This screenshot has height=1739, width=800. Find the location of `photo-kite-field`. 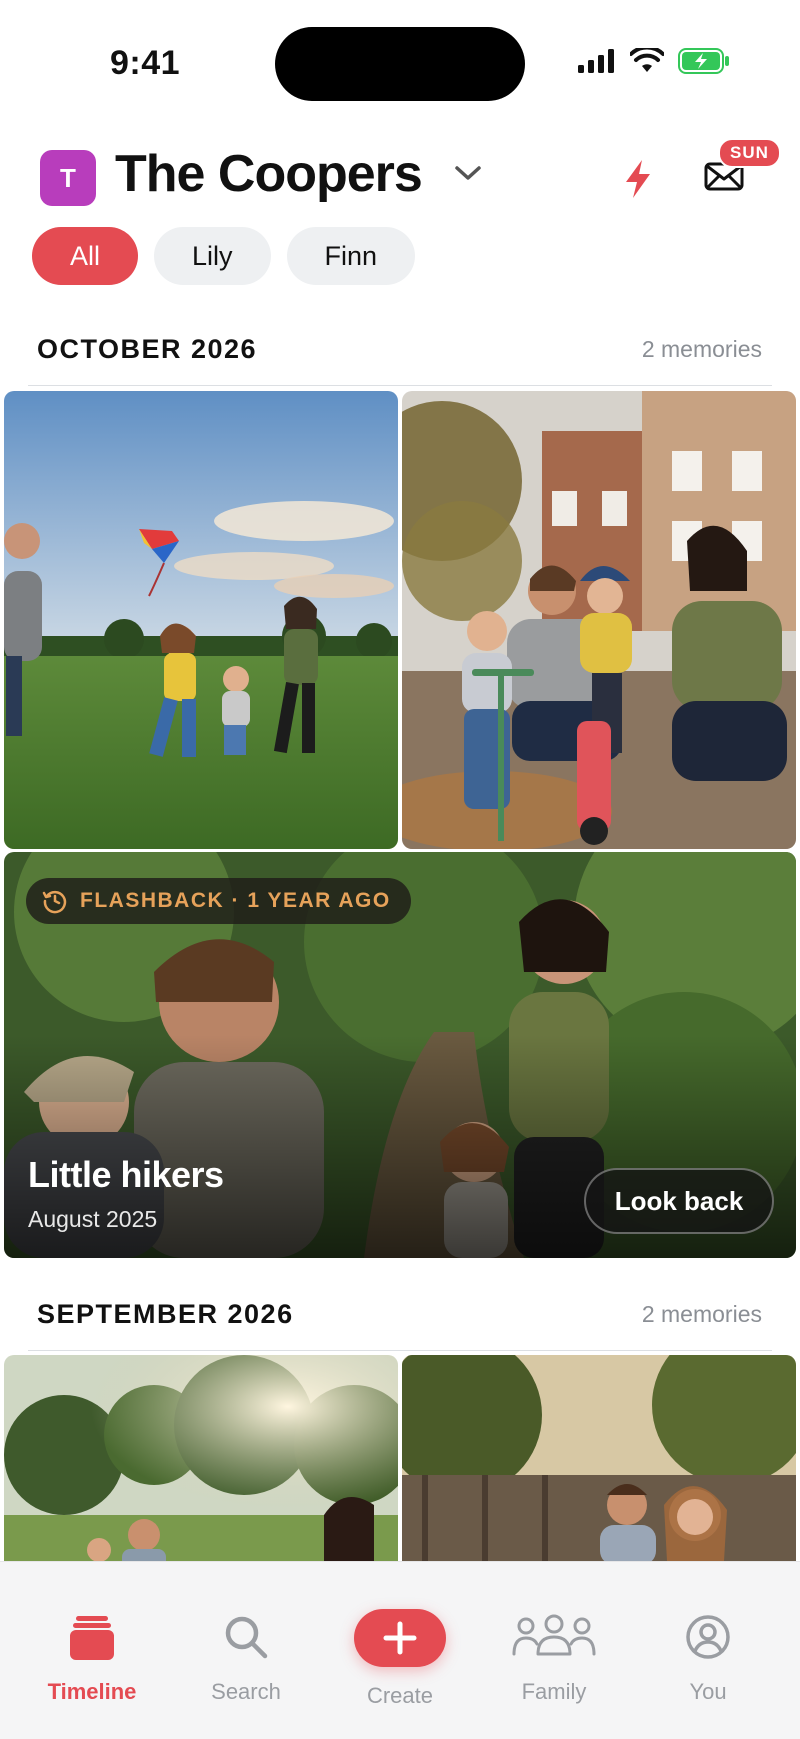

photo-kite-field is located at coordinates (201, 620).